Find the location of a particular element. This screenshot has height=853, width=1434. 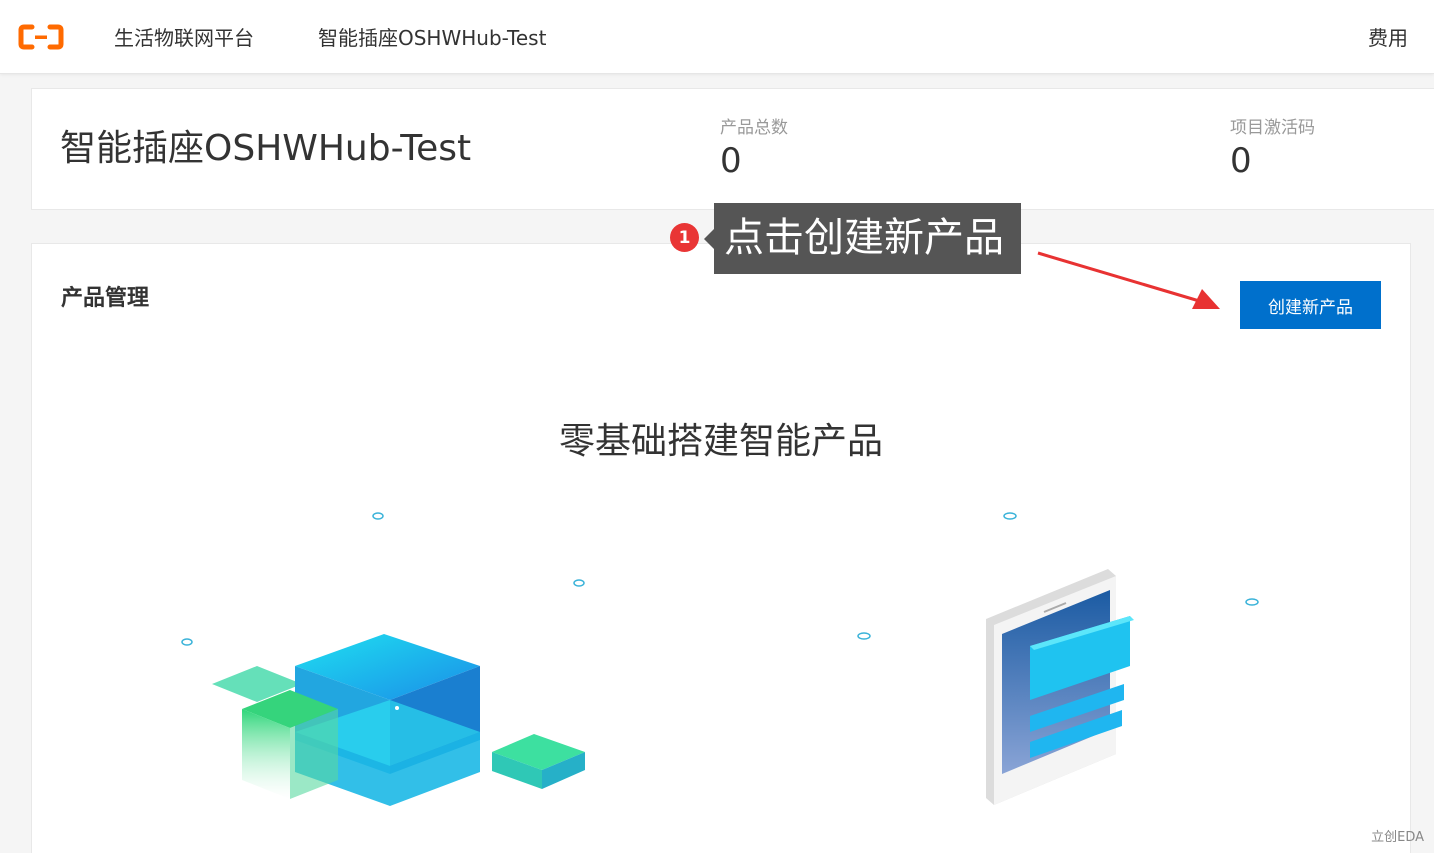

nav-platform-link: 生活物联网平台 is located at coordinates (184, 38).